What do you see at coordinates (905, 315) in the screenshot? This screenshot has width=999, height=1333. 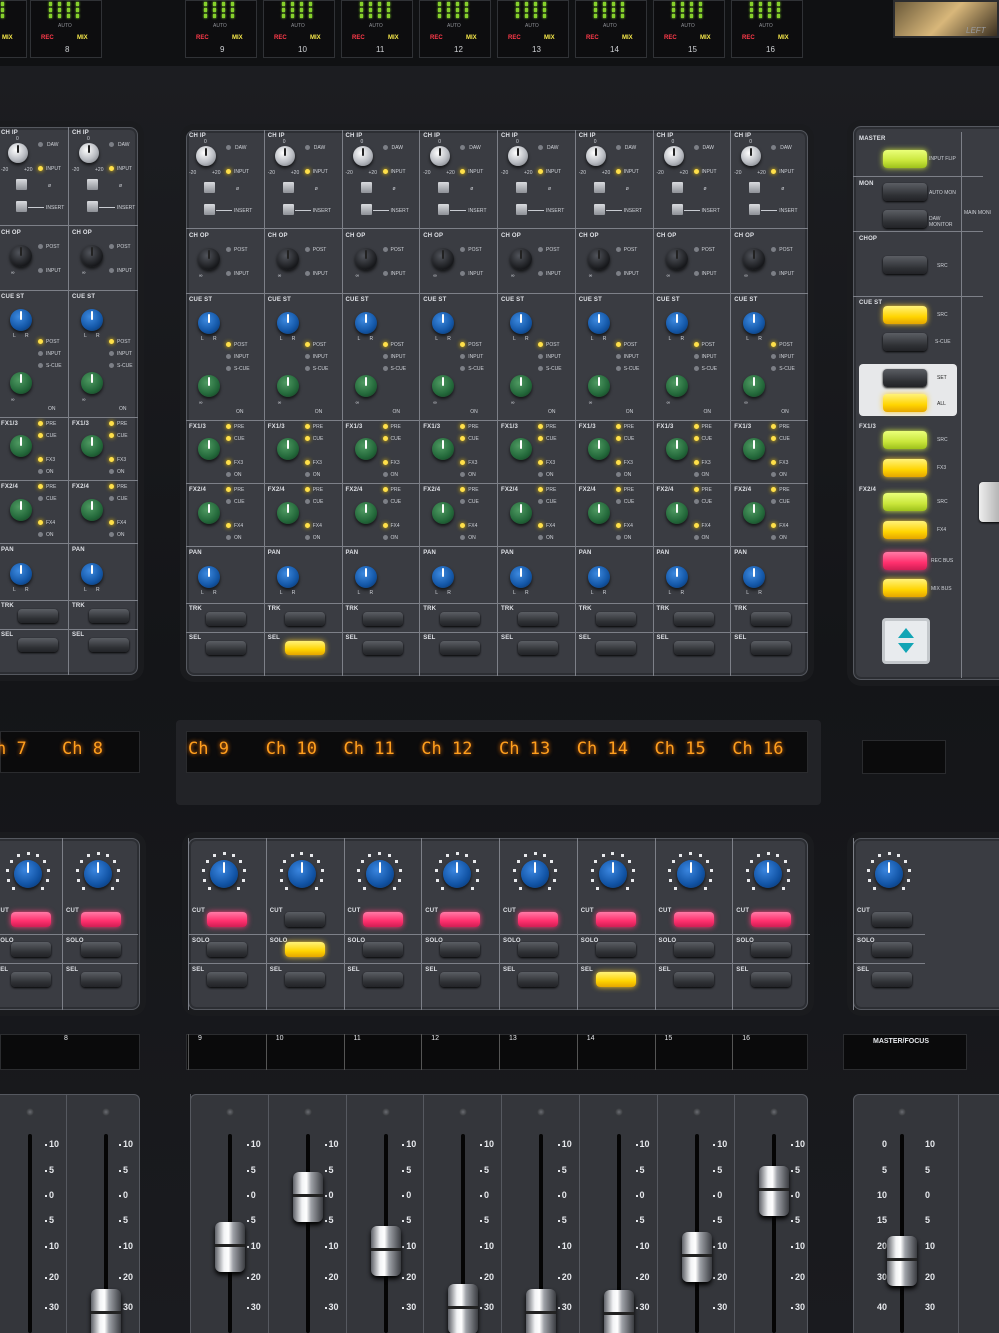 I see `cue-src-button` at bounding box center [905, 315].